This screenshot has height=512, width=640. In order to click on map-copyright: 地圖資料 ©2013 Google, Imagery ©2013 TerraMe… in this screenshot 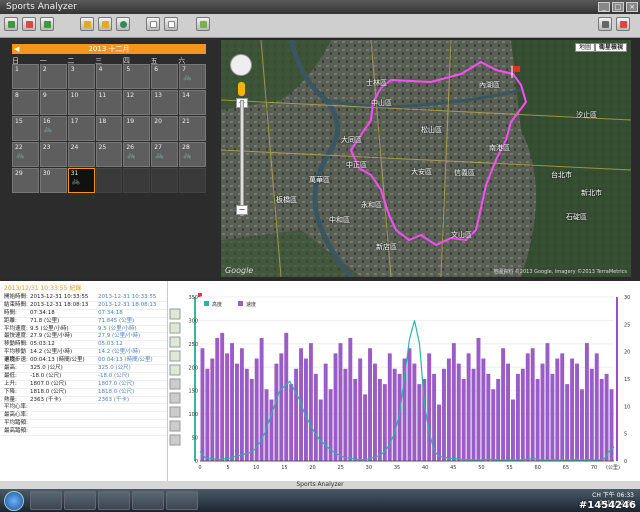, I will do `click(560, 272)`.